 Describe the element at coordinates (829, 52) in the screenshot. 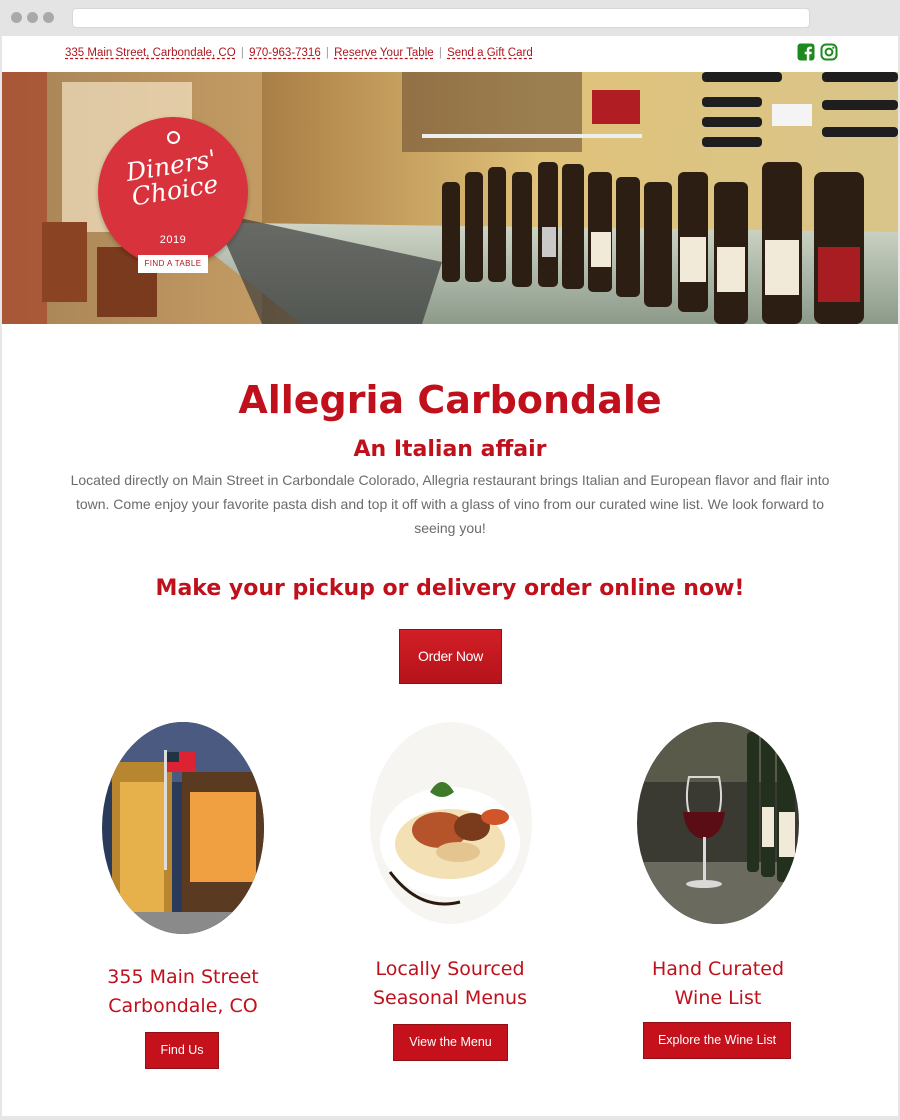

I see `instagram-icon` at that location.